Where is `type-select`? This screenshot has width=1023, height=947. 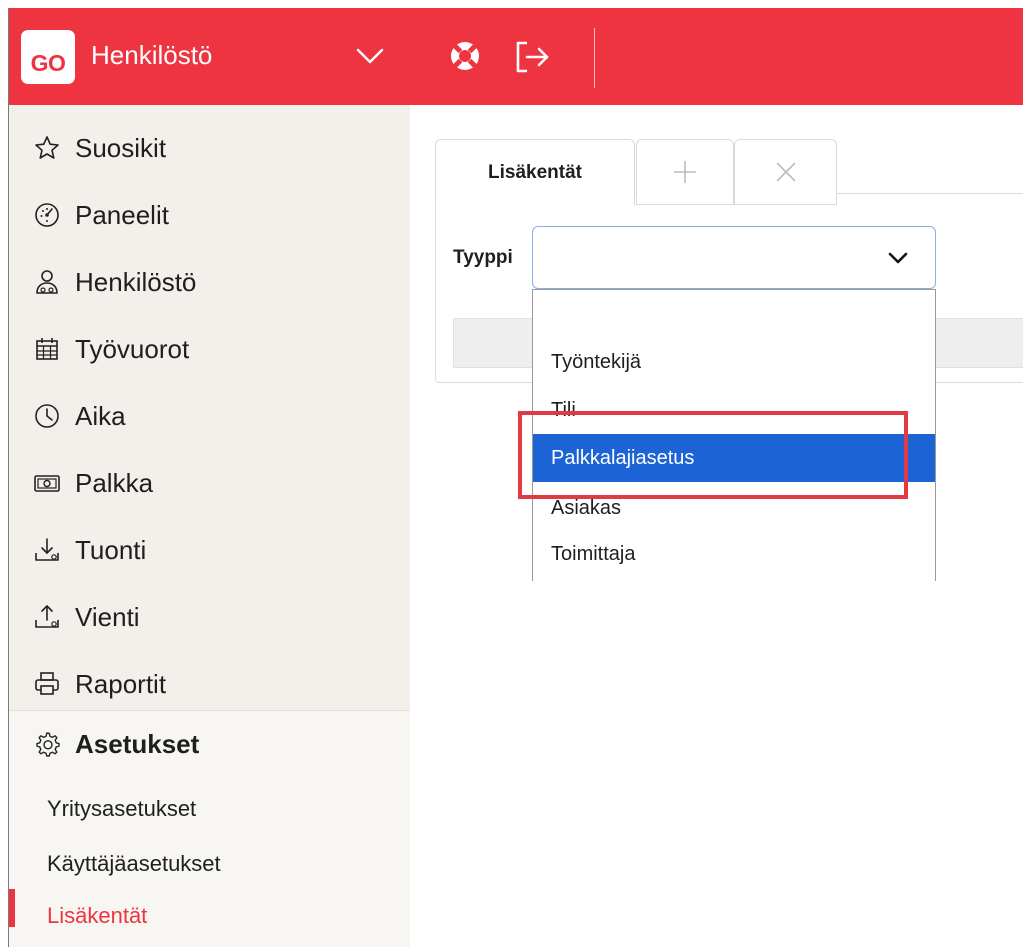 type-select is located at coordinates (734, 257).